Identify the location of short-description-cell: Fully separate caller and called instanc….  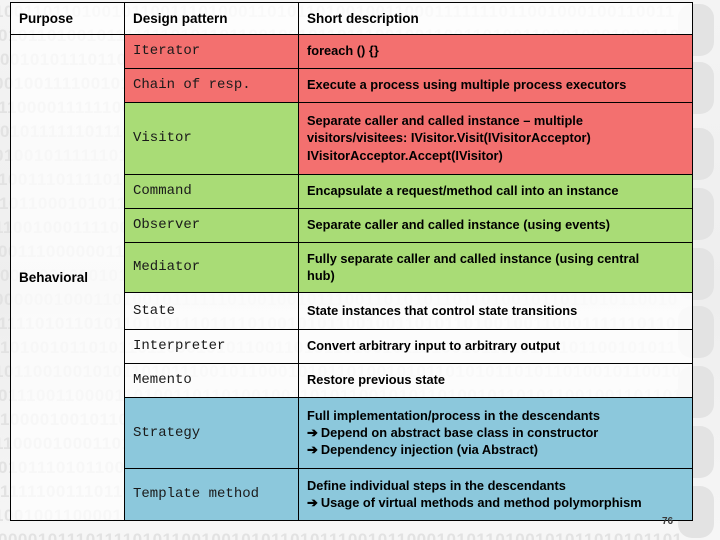
(495, 267).